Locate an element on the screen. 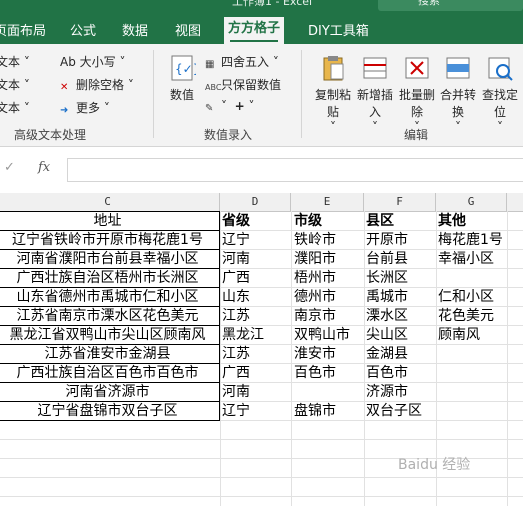 Image resolution: width=523 pixels, height=506 pixels. cell-e: 盘锦市 is located at coordinates (328, 411).